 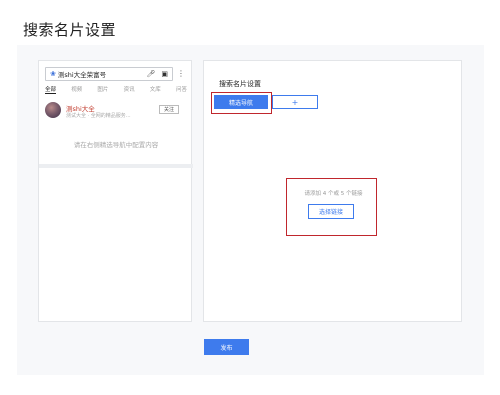 I want to click on mic-icon: 🎤︎, so click(x=151, y=74).